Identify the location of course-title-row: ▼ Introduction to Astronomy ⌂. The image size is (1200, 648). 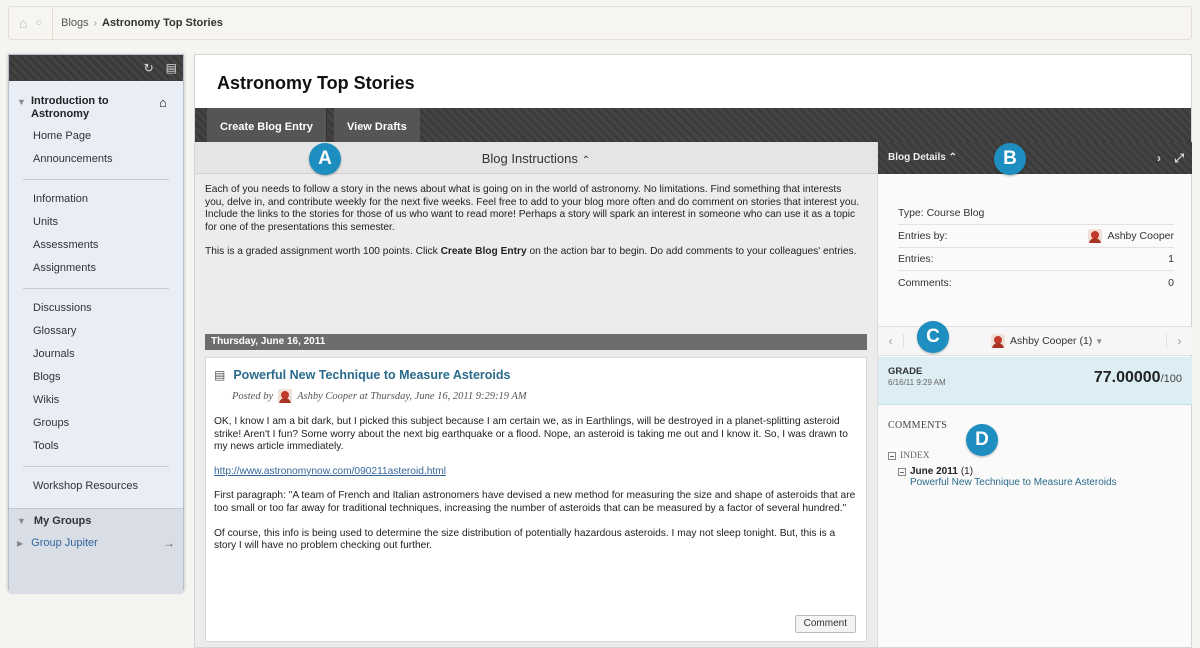
(96, 101).